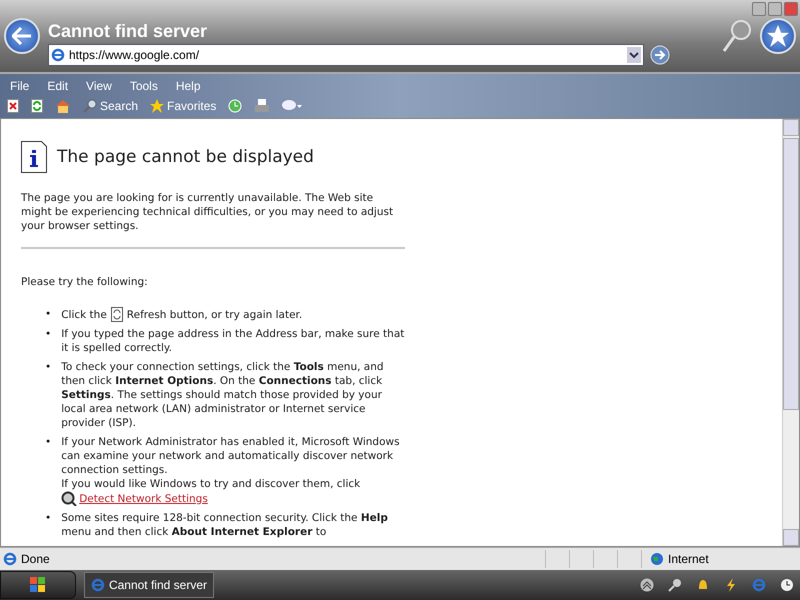 This screenshot has width=800, height=600. I want to click on home-icon, so click(63, 106).